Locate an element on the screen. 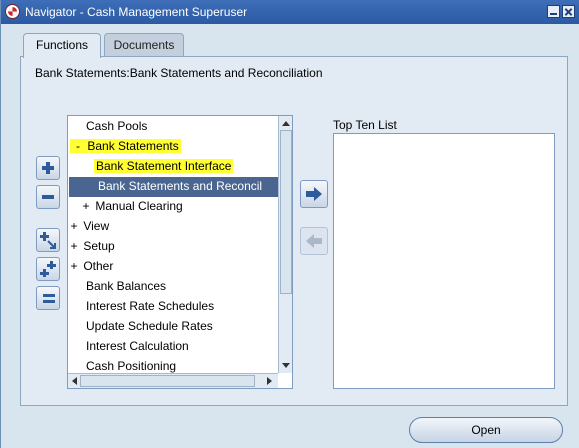  arrow-left-icon is located at coordinates (314, 241).